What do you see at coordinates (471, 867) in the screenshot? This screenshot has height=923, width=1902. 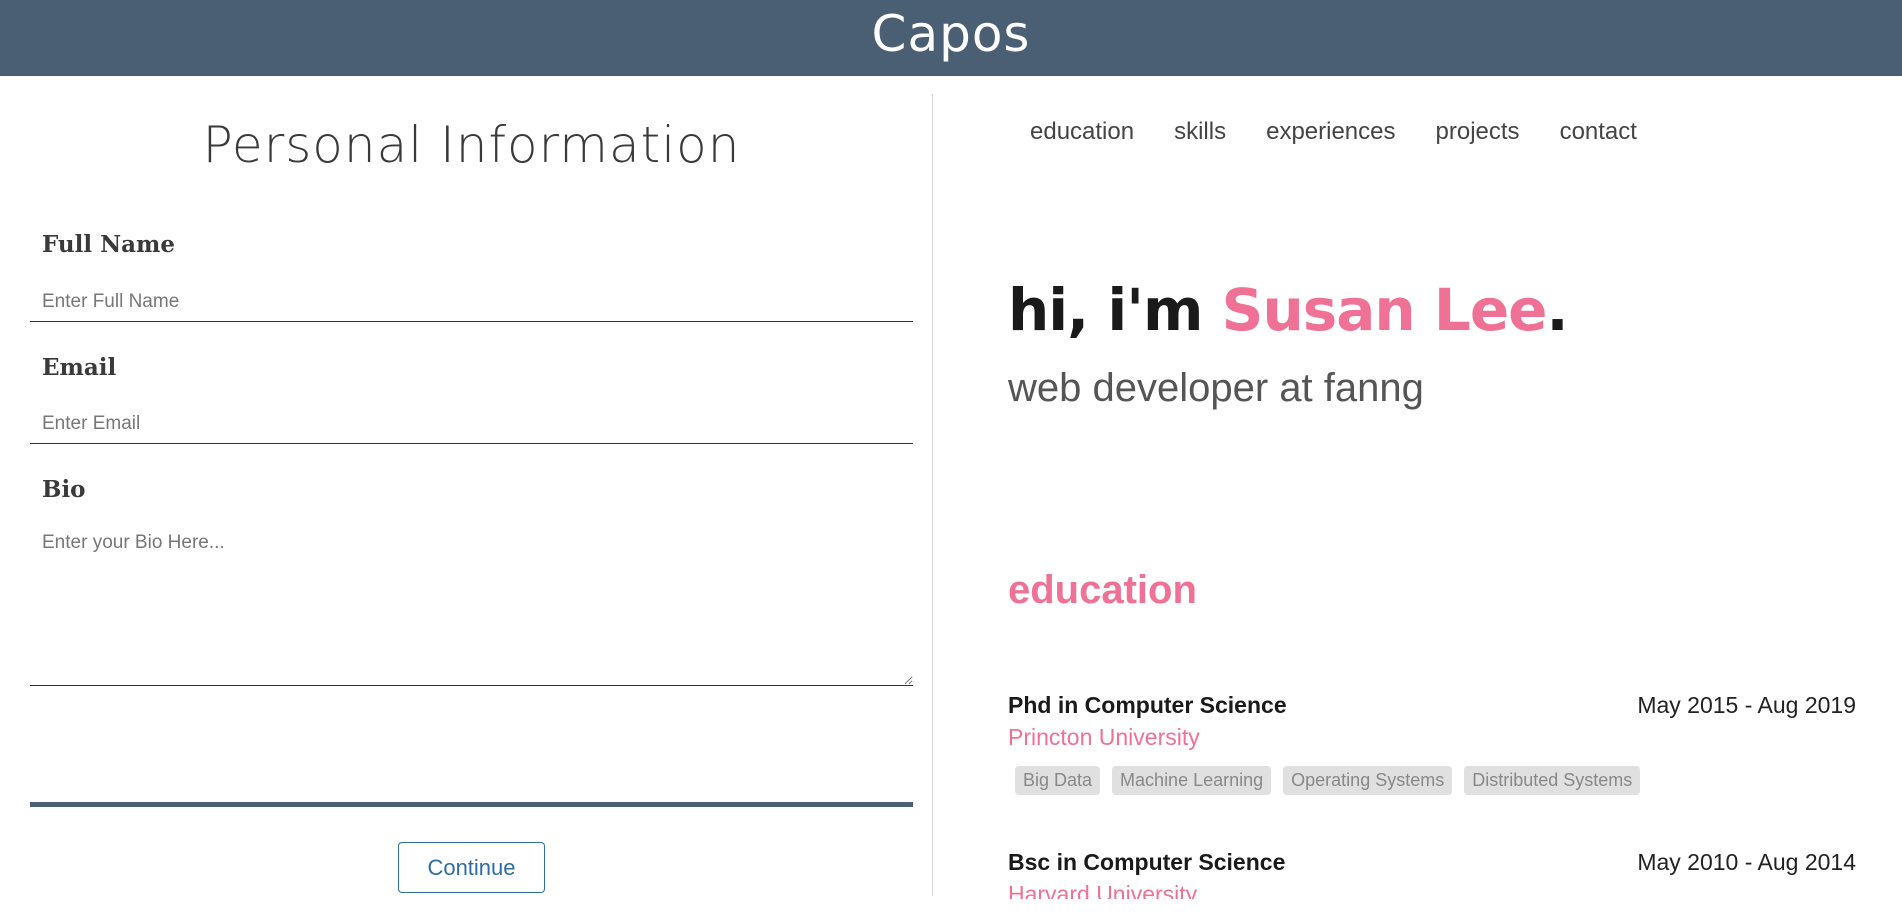 I see `continue-button: Continue` at bounding box center [471, 867].